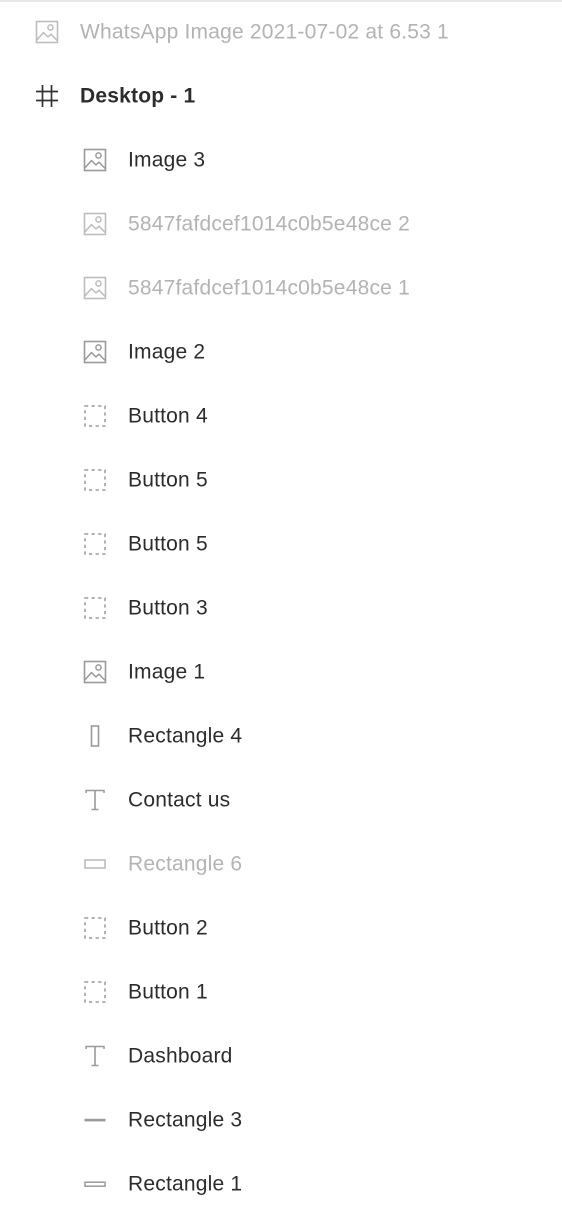 The height and width of the screenshot is (1216, 562). I want to click on layer-row-5847fafdcef1014c0b5e48ce-2: 5847fafdcef1014c0b5e48ce 2, so click(281, 224).